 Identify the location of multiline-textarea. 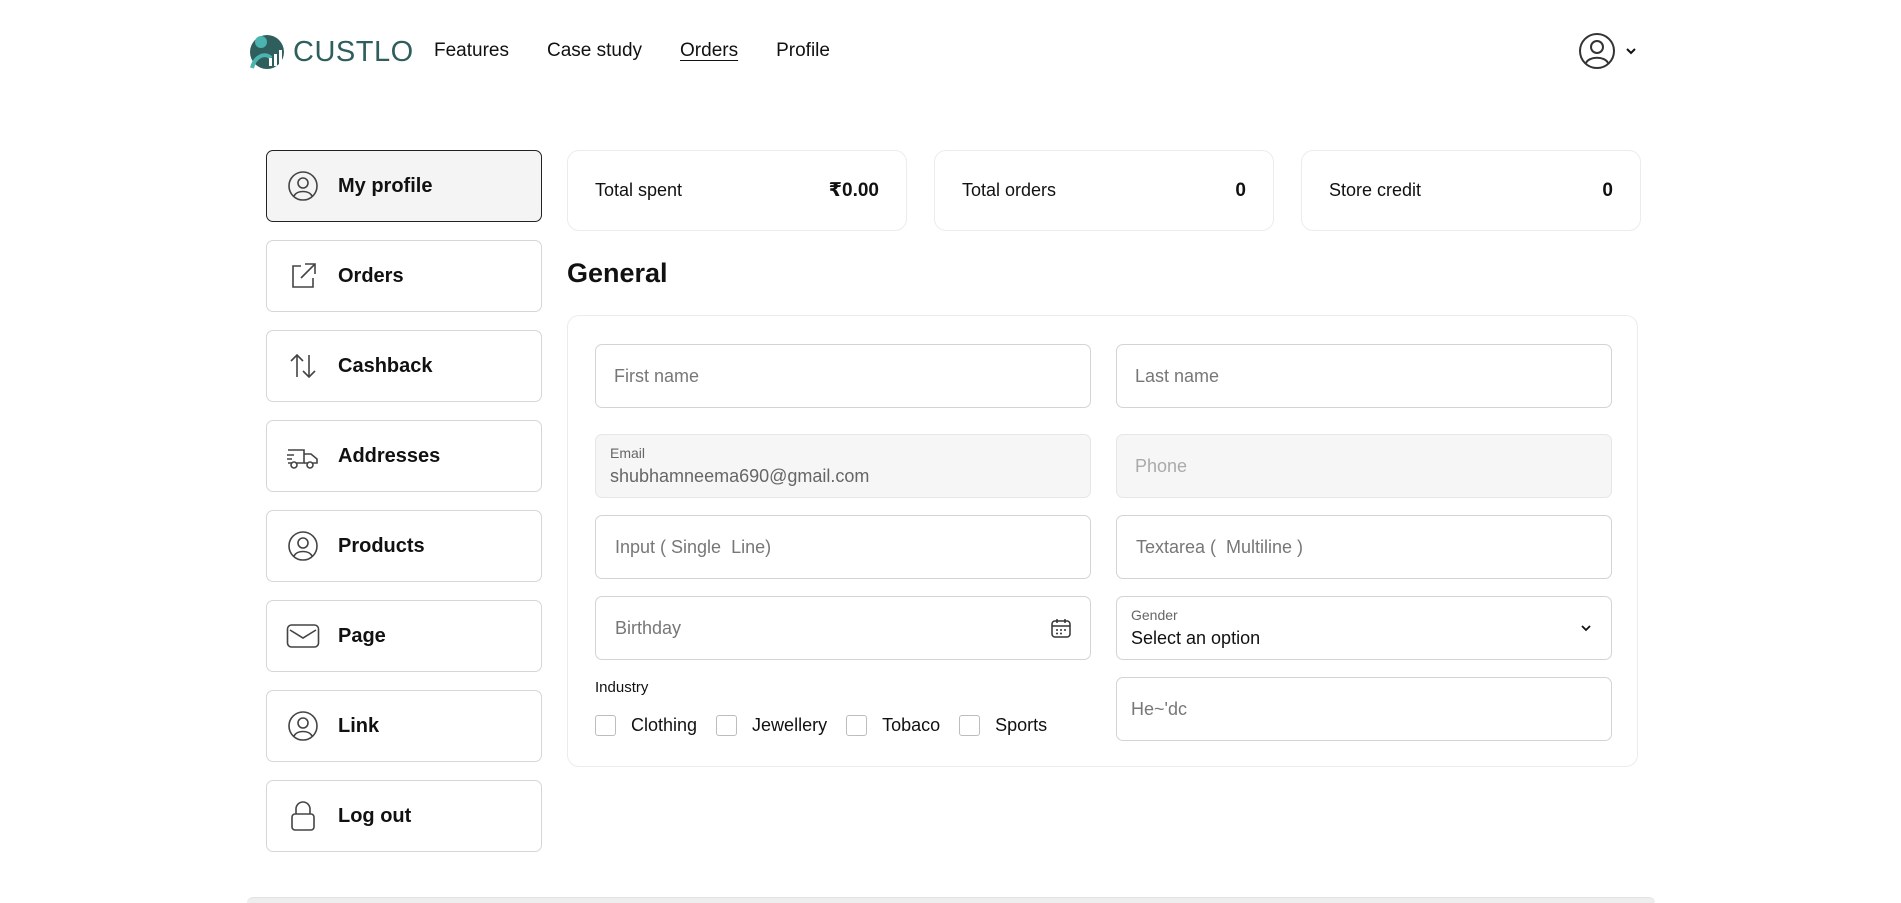
(1364, 547).